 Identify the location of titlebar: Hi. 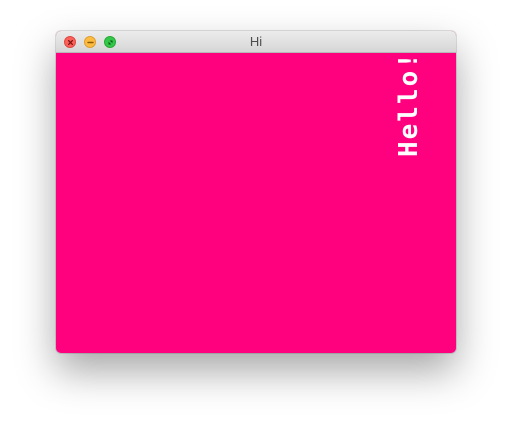
(256, 42).